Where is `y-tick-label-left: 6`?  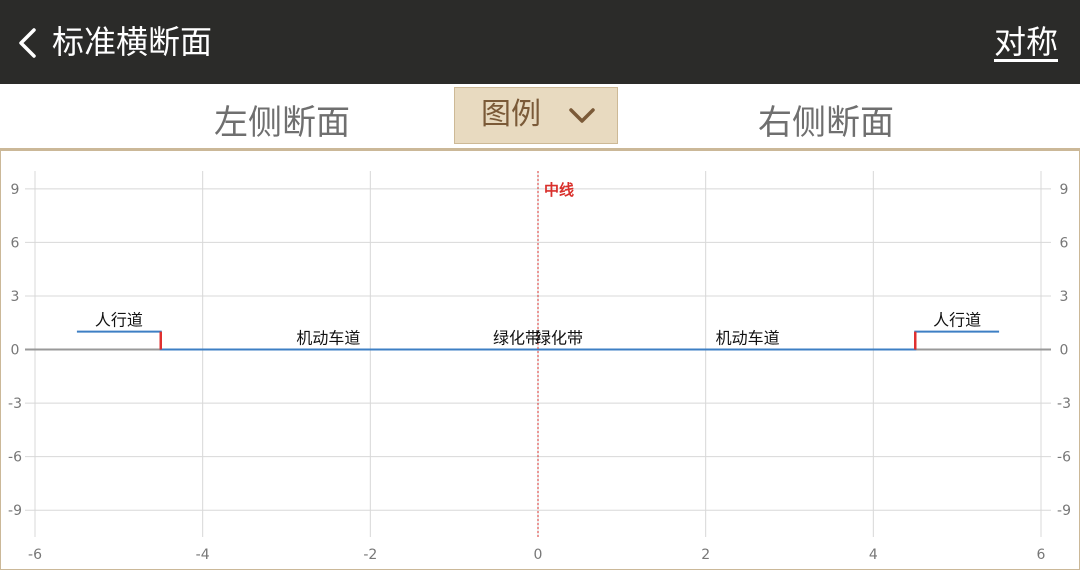
y-tick-label-left: 6 is located at coordinates (15, 243).